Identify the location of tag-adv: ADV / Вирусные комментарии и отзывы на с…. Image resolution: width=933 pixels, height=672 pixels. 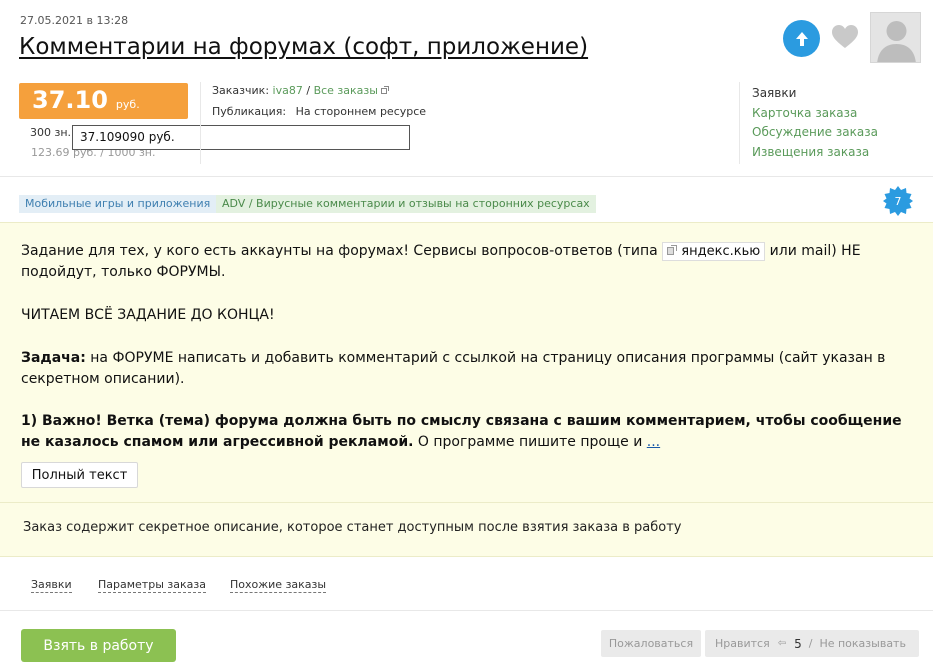
(406, 204).